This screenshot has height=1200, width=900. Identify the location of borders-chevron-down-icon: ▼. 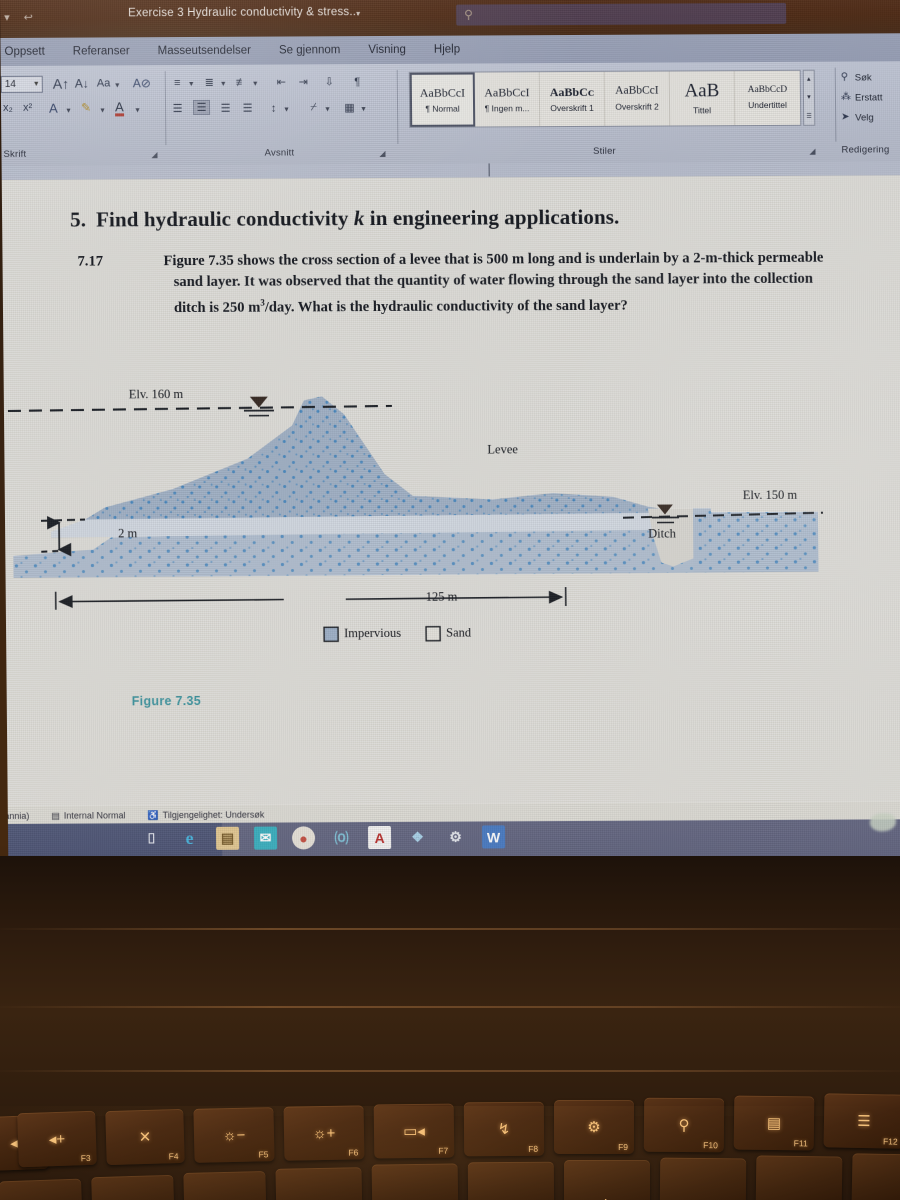
(363, 109).